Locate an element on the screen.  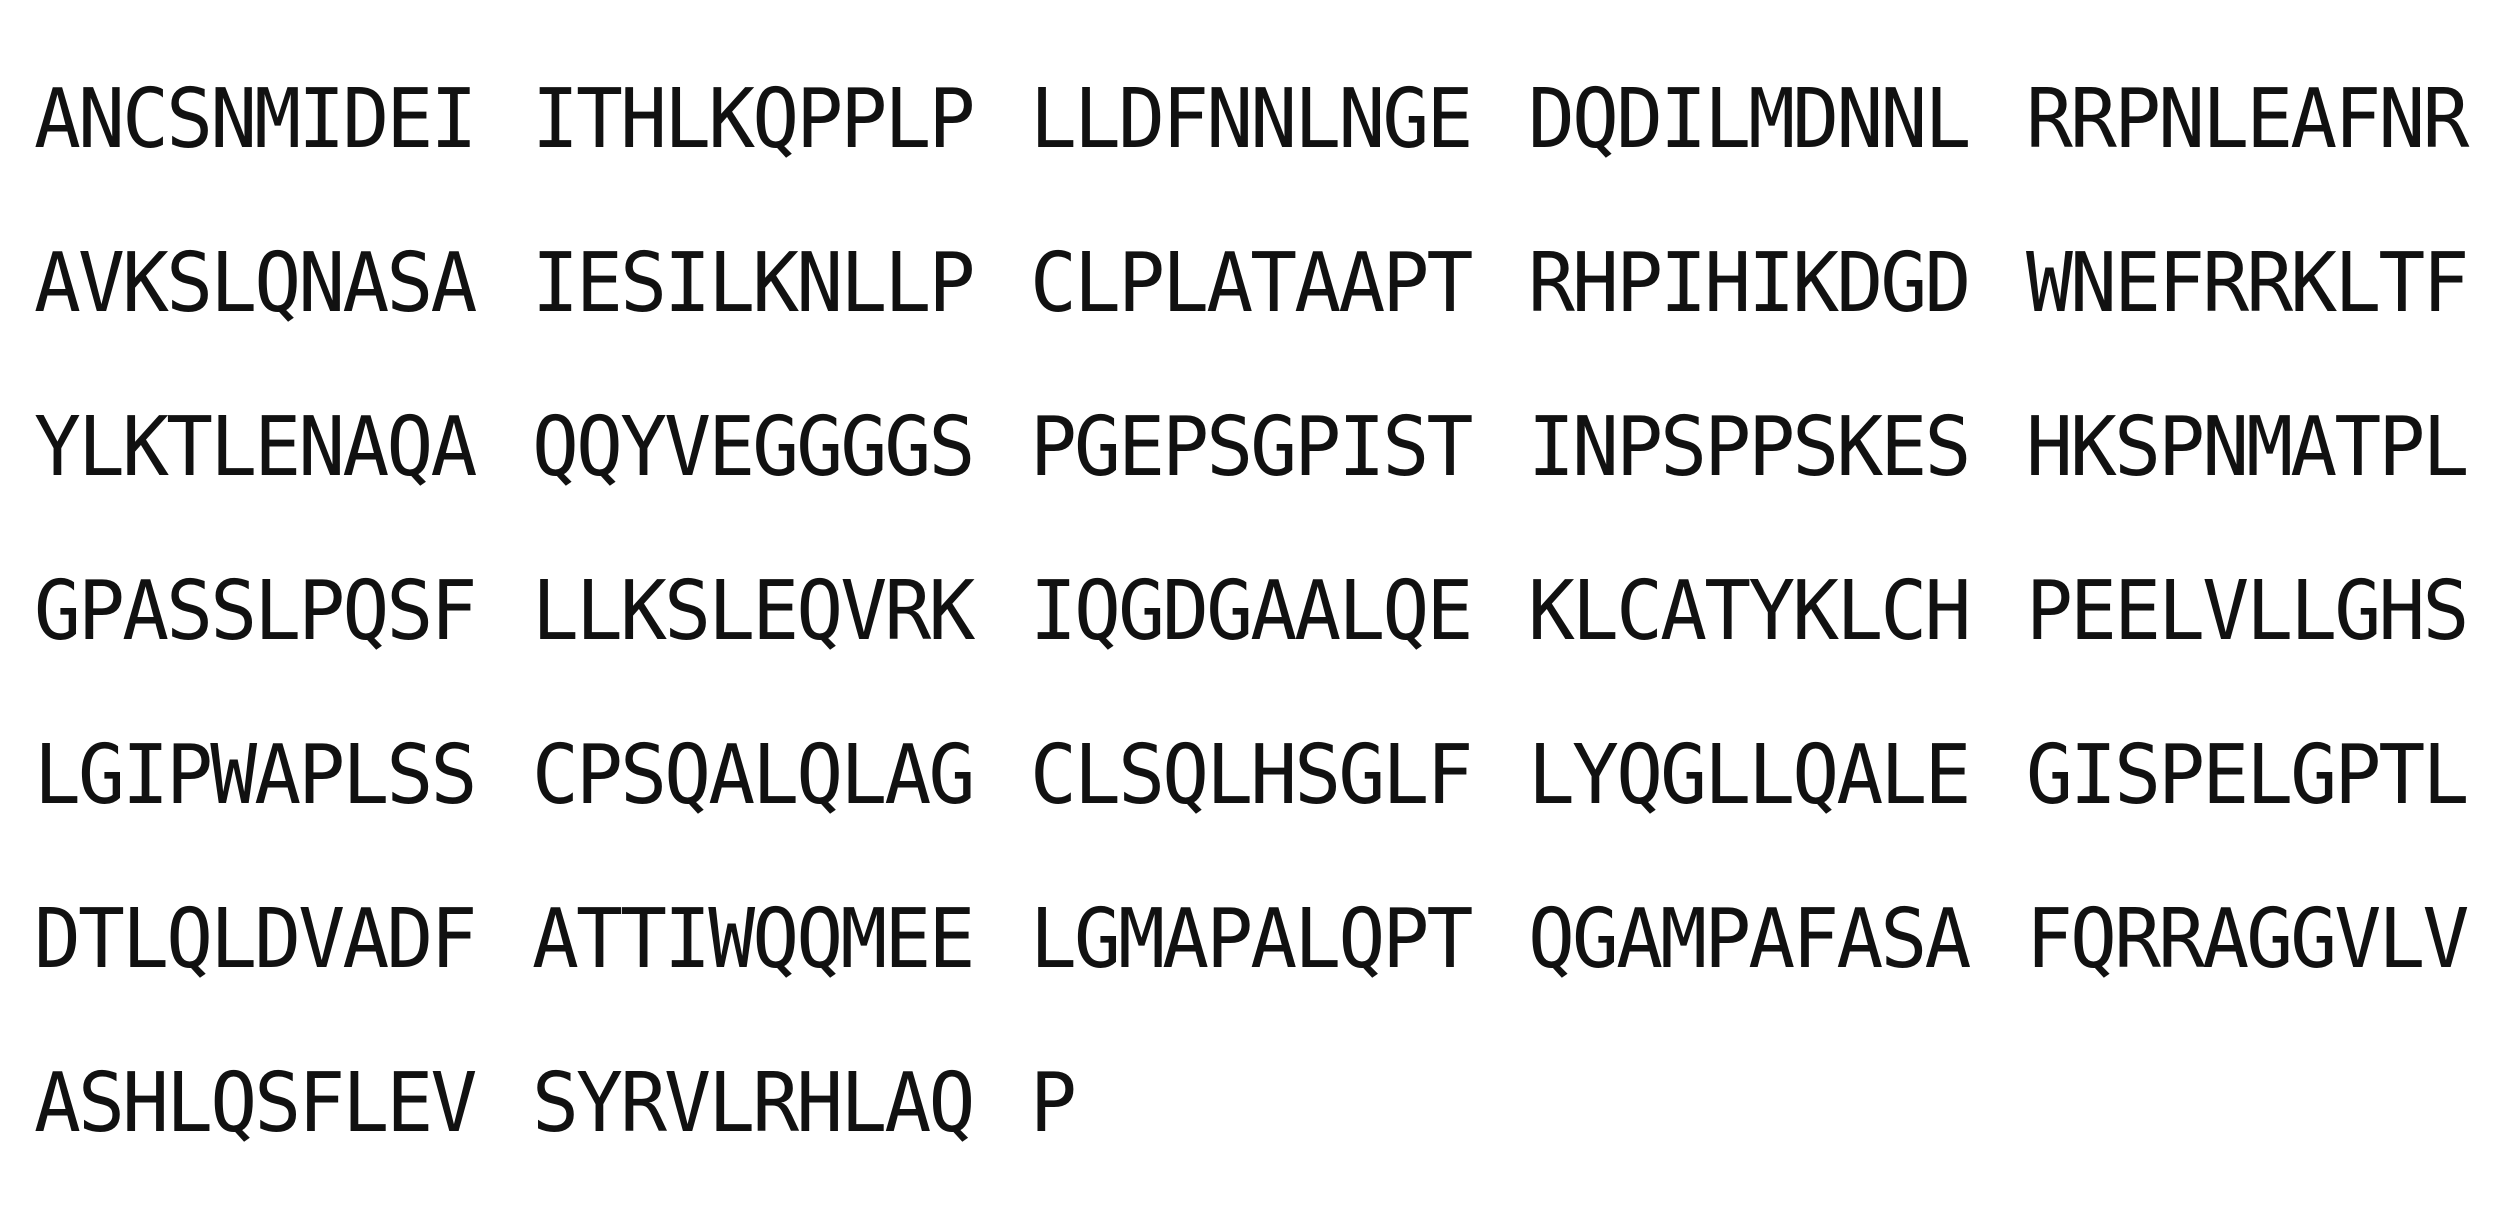
sequence-block: SYRVLRHLAQ is located at coordinates (753, 1103).